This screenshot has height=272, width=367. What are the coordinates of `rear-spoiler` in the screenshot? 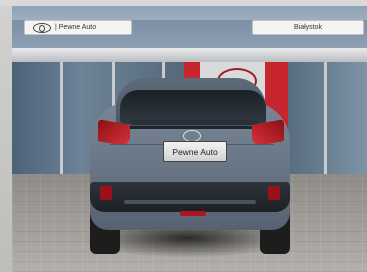 It's located at (194, 122).